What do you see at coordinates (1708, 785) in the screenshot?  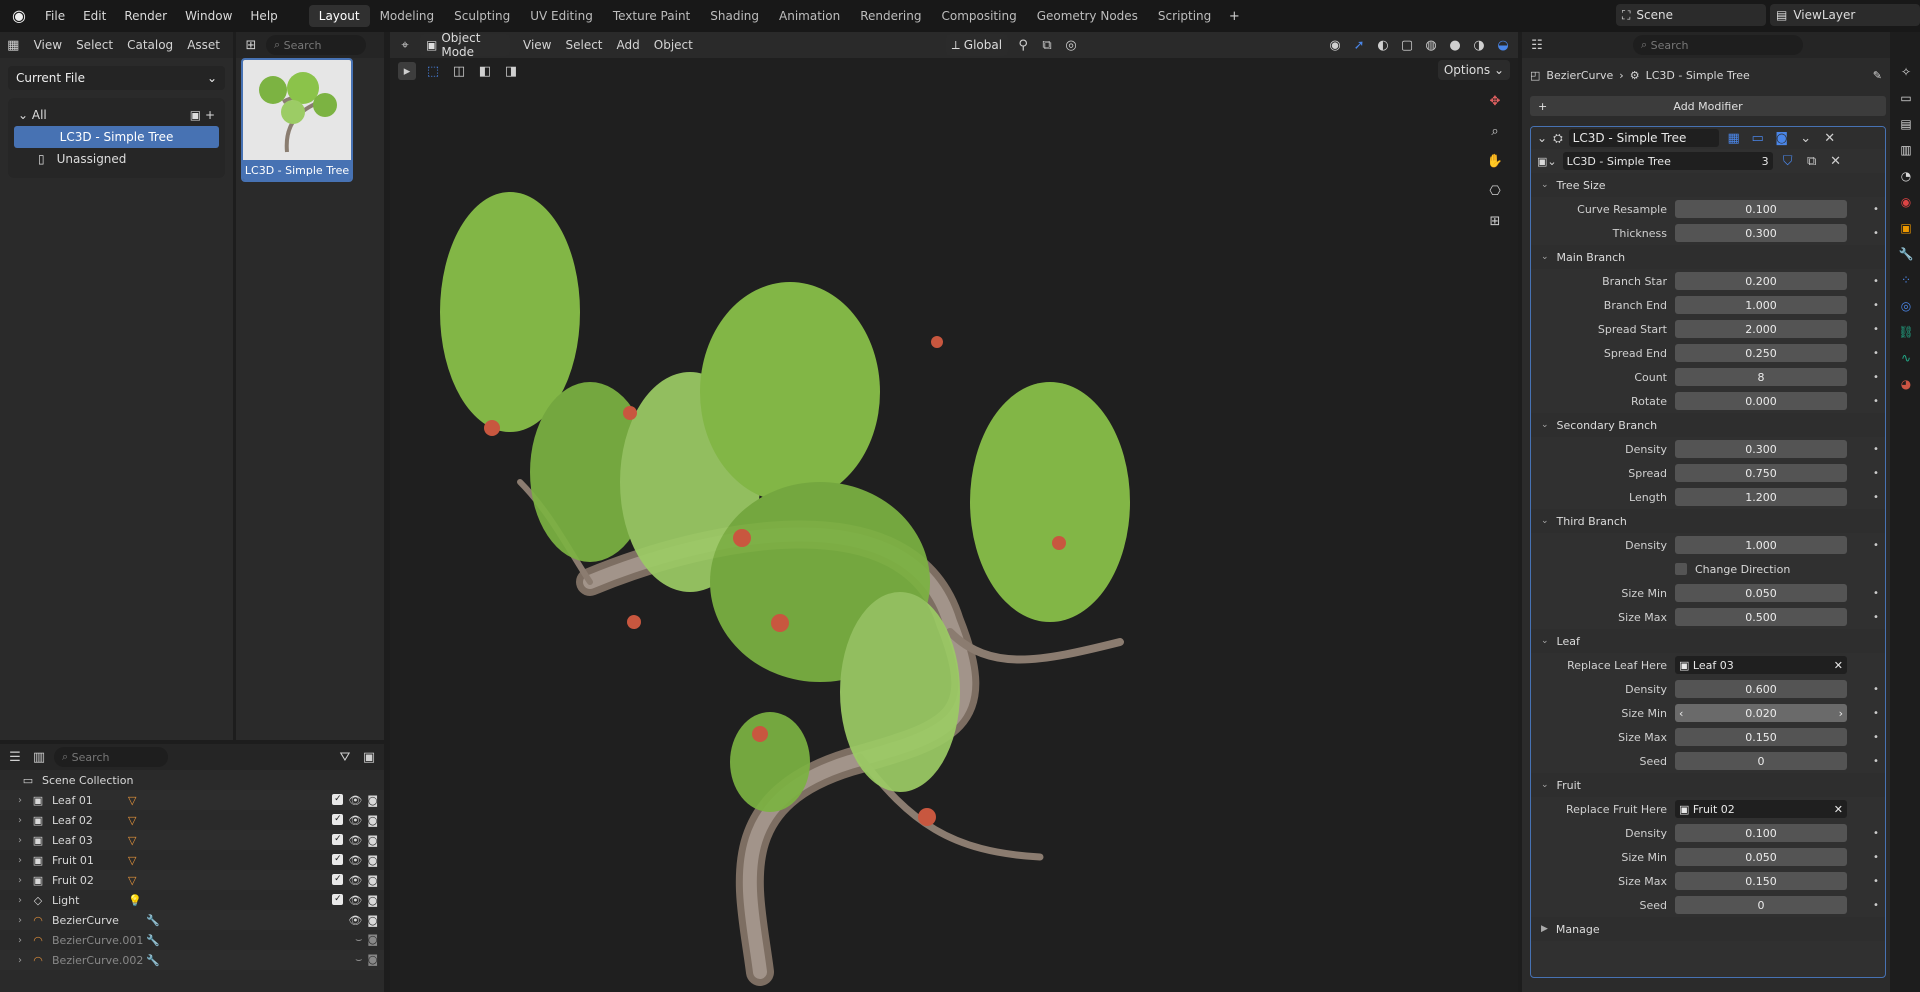 I see `section-fruit: ⌄ Fruit` at bounding box center [1708, 785].